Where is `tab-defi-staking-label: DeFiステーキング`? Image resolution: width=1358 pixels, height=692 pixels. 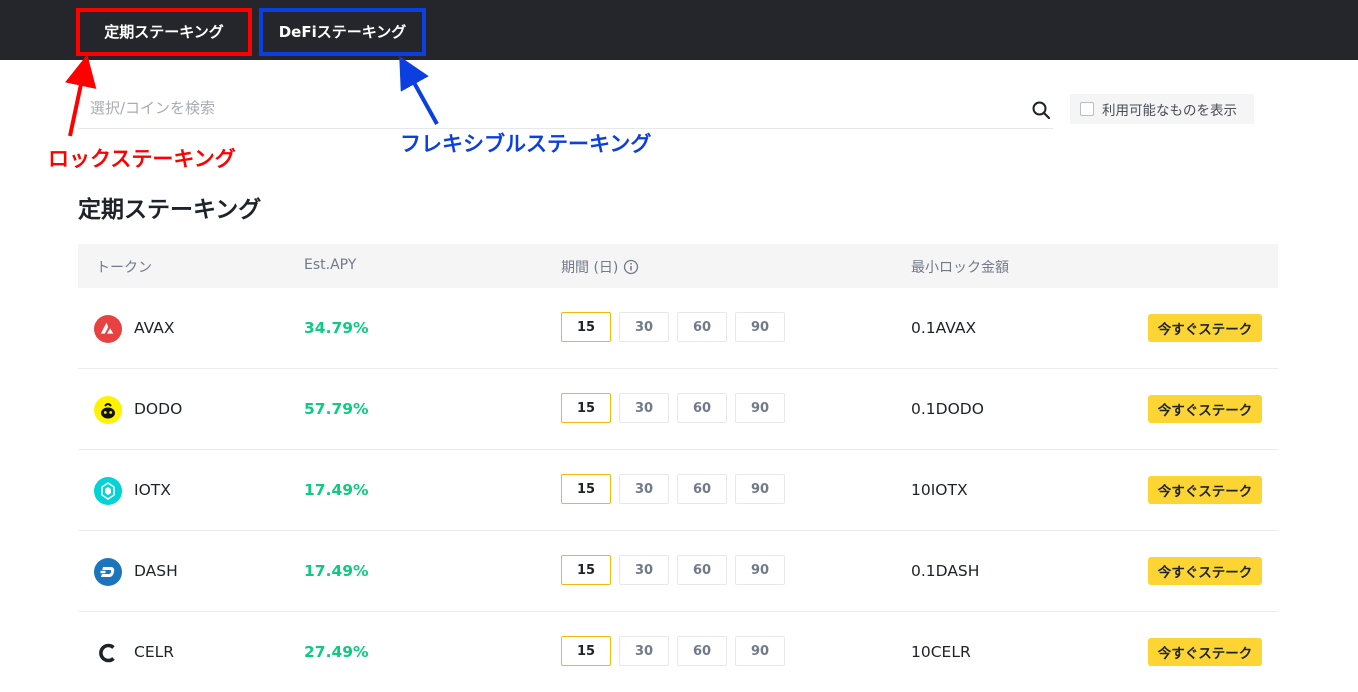
tab-defi-staking-label: DeFiステーキング is located at coordinates (342, 32).